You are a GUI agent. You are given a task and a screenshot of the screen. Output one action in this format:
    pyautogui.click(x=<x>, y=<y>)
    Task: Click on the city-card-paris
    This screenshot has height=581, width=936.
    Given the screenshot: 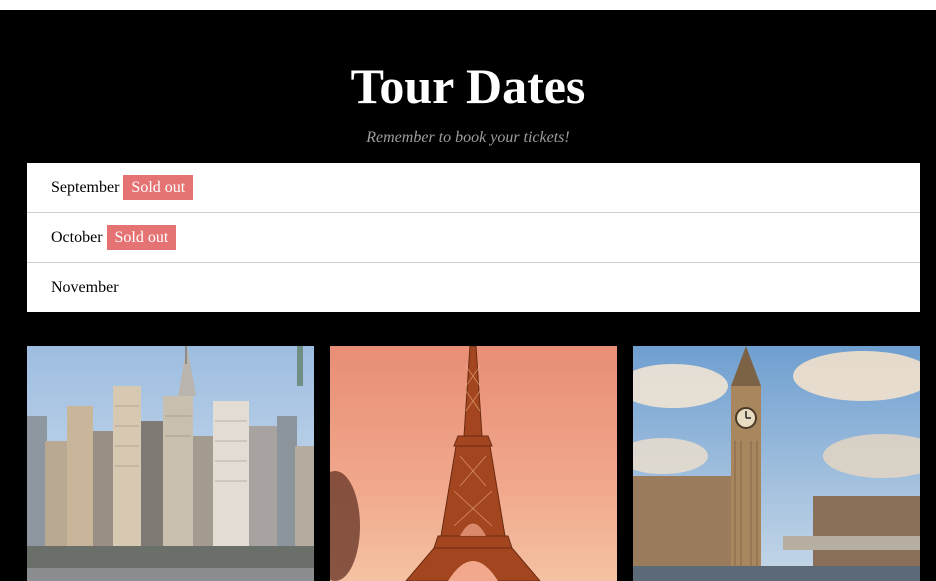 What is the action you would take?
    pyautogui.click(x=473, y=463)
    